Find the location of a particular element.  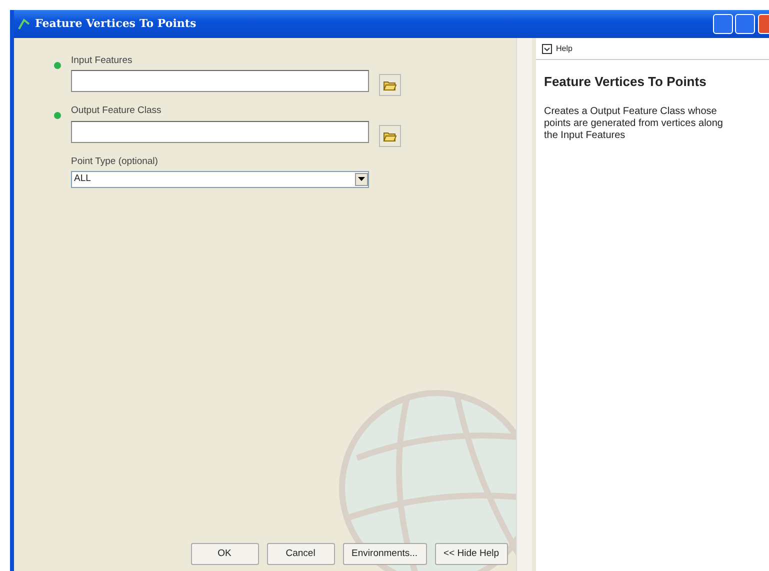

parameter-label: Output Feature Class is located at coordinates (116, 111).